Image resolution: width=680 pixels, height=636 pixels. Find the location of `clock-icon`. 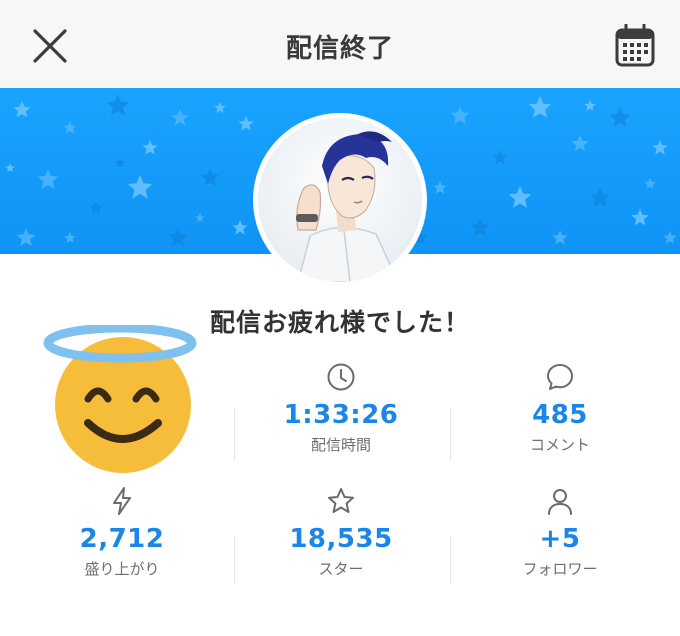

clock-icon is located at coordinates (341, 377).